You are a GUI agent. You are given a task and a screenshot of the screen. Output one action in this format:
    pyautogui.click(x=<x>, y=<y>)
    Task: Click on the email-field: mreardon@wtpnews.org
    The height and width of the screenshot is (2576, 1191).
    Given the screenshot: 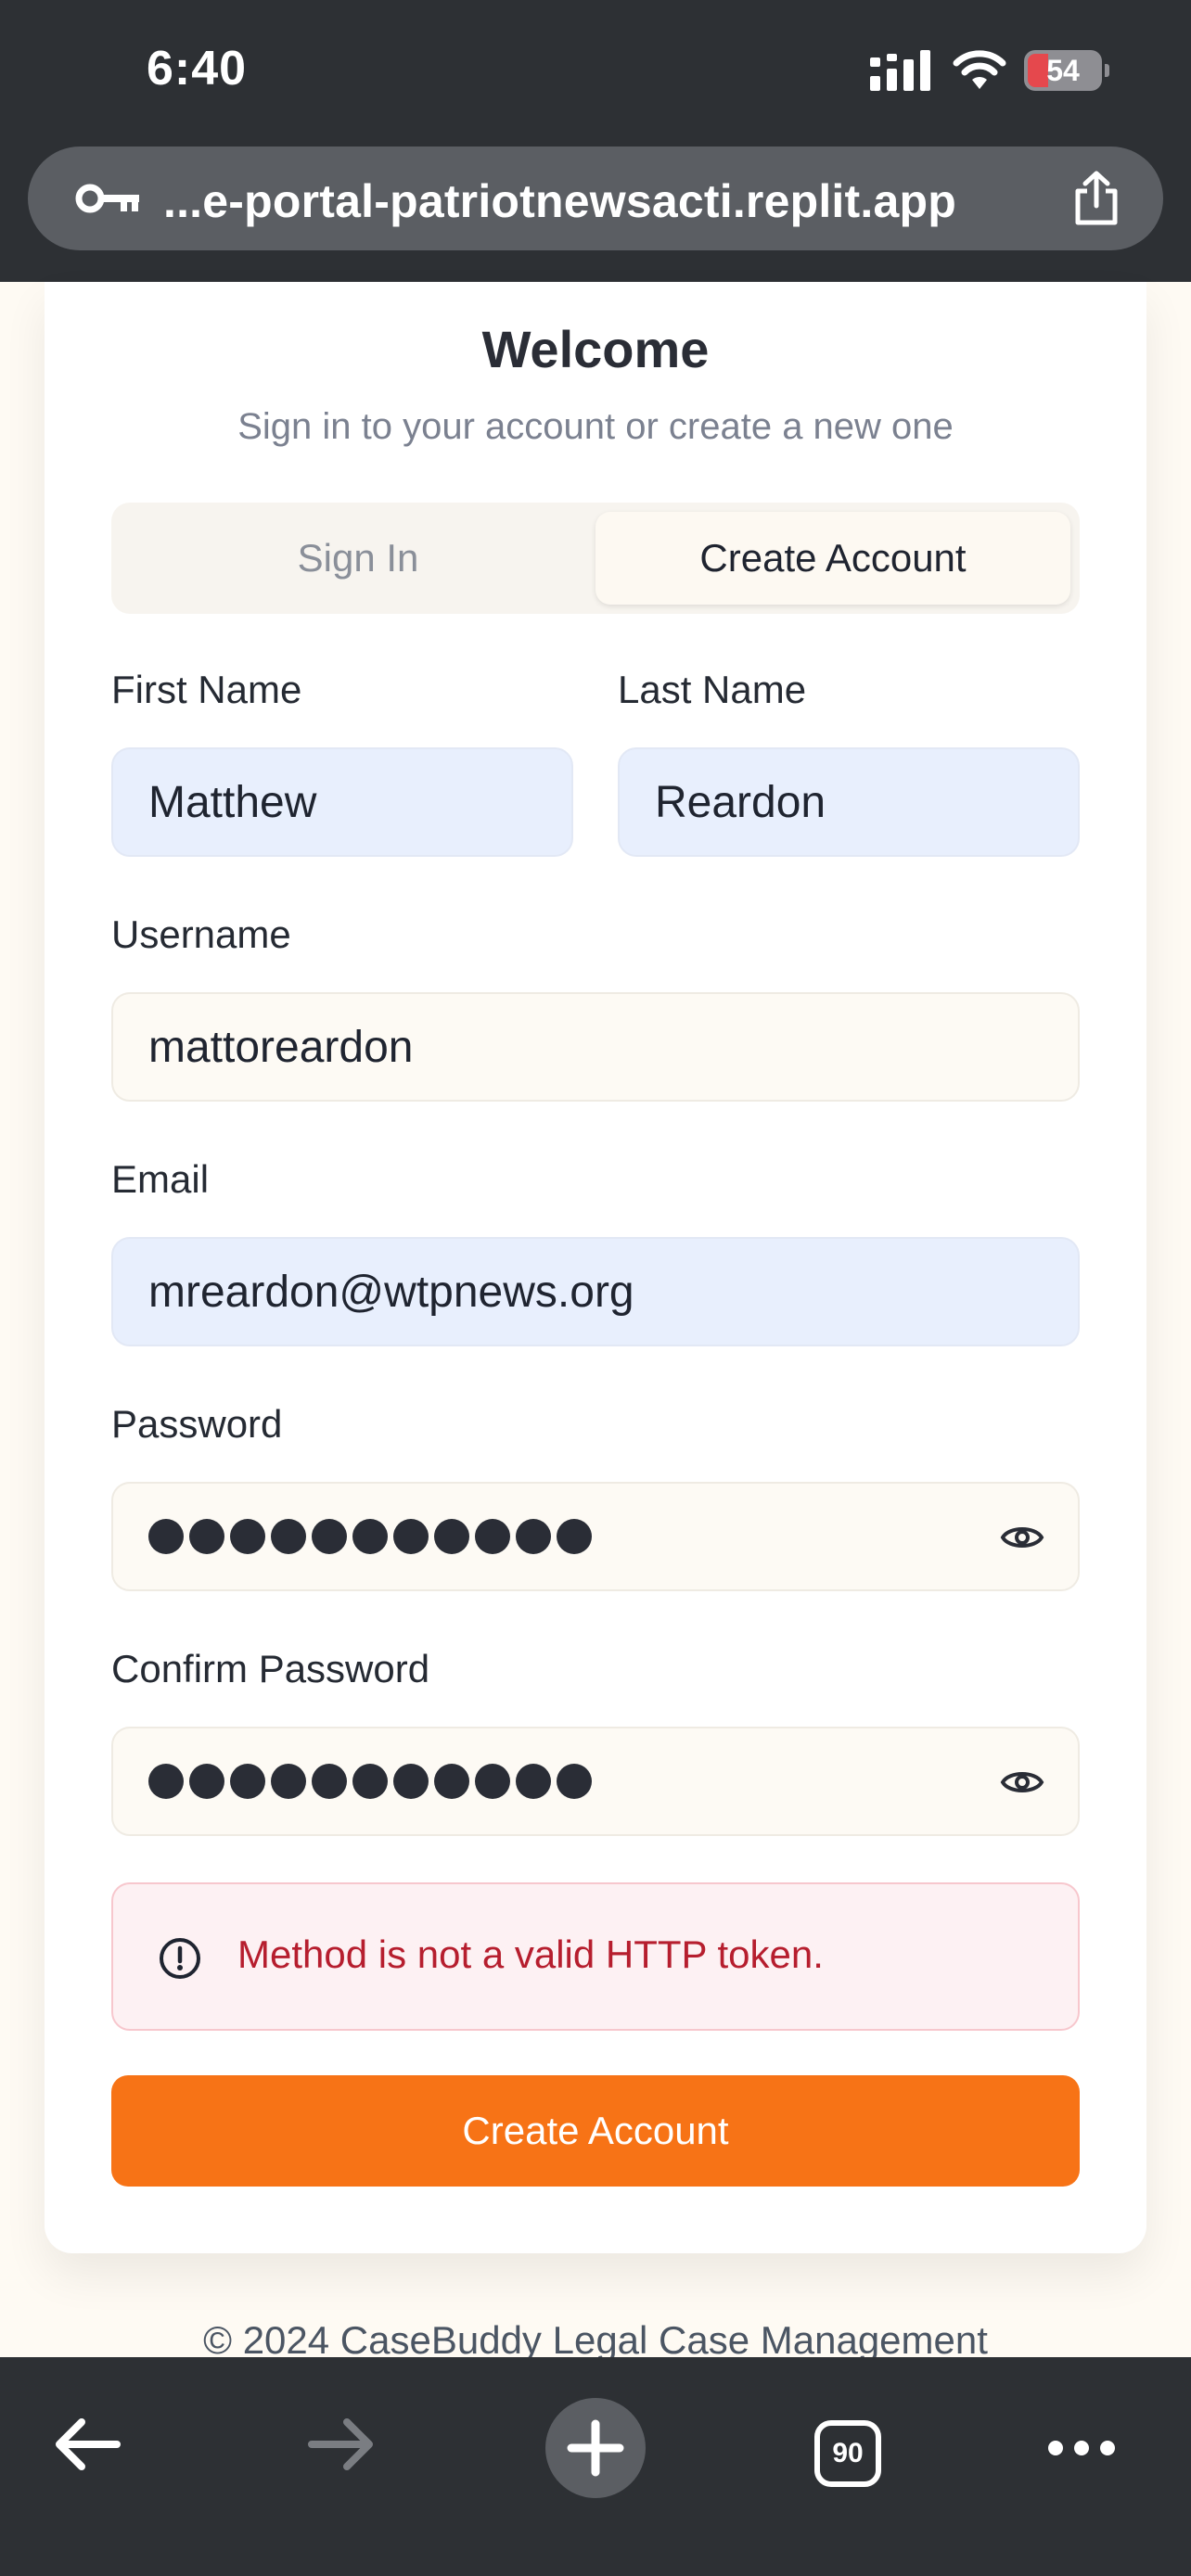 What is the action you would take?
    pyautogui.click(x=595, y=1291)
    